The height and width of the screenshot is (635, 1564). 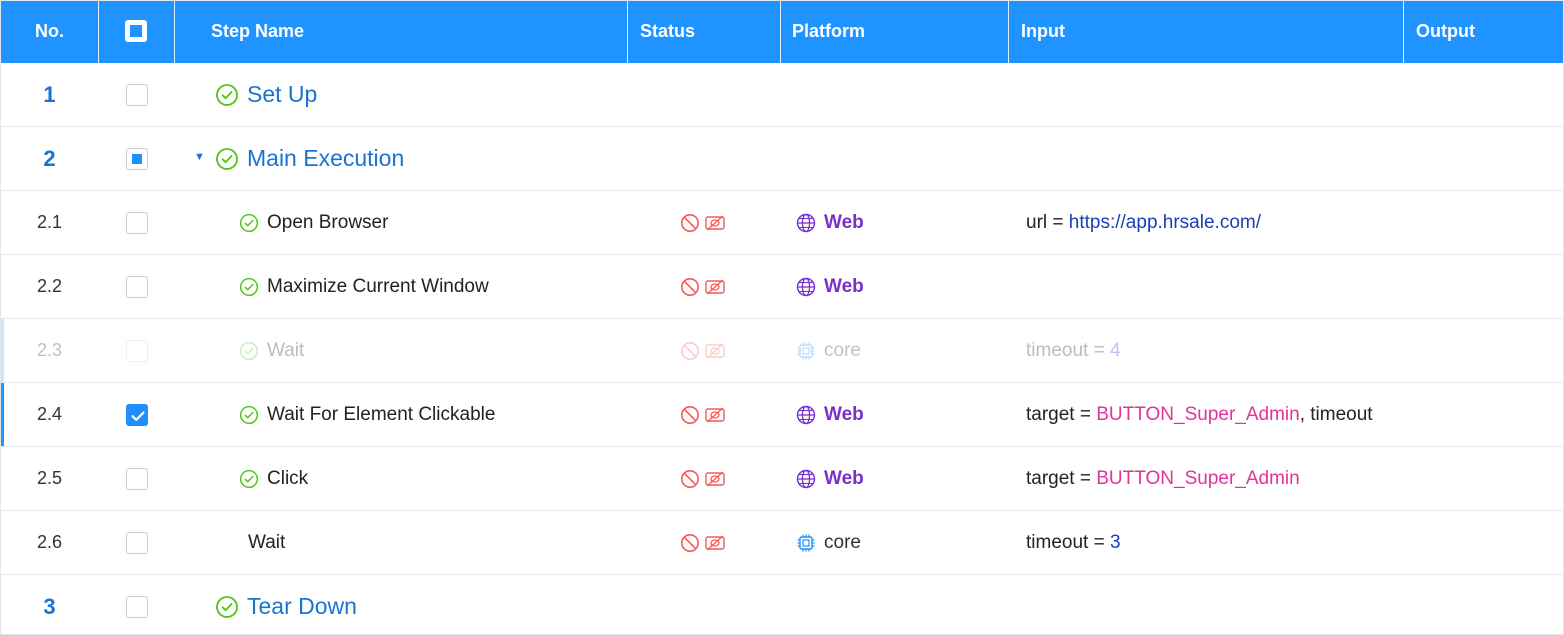 What do you see at coordinates (806, 543) in the screenshot?
I see `chip-icon` at bounding box center [806, 543].